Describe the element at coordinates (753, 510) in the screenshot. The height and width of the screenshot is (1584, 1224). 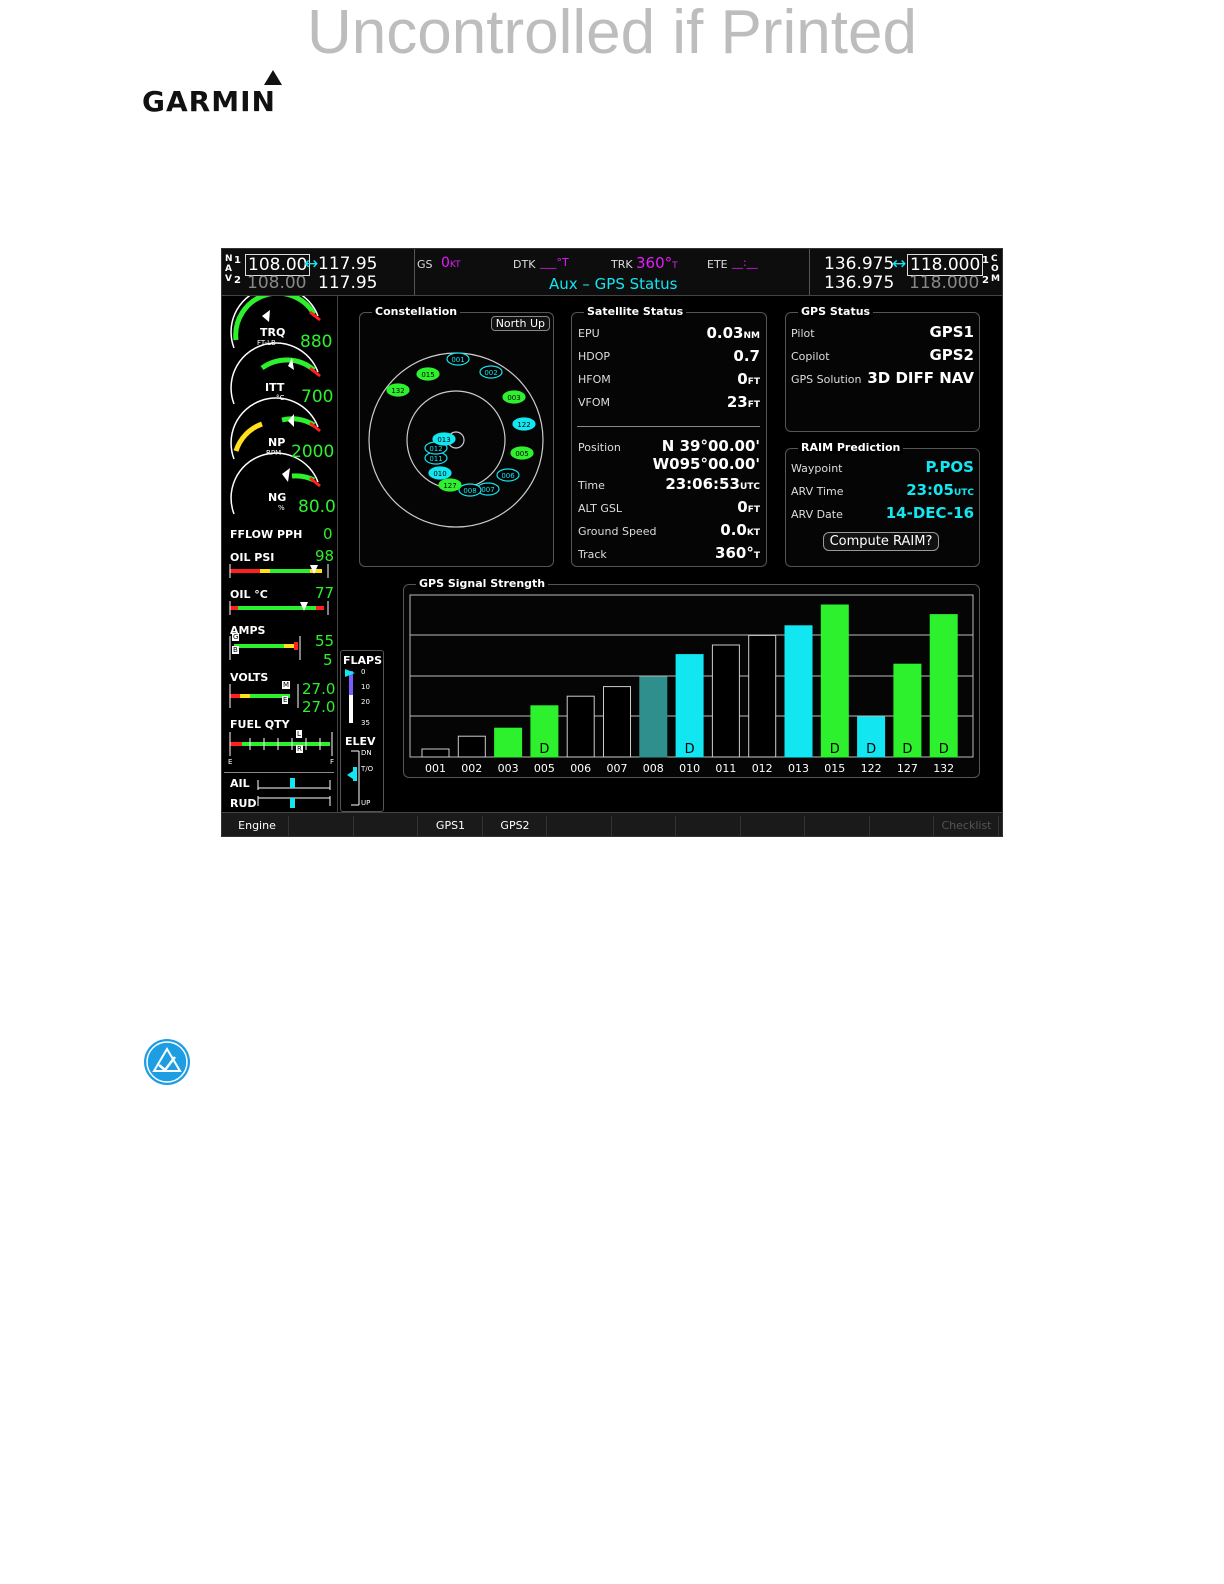
I see `alt-unit: FT` at that location.